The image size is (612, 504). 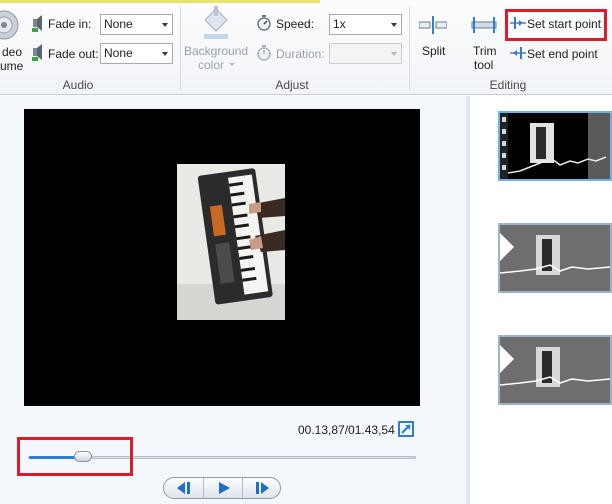 What do you see at coordinates (160, 1) in the screenshot?
I see `ribbon-accent-bar` at bounding box center [160, 1].